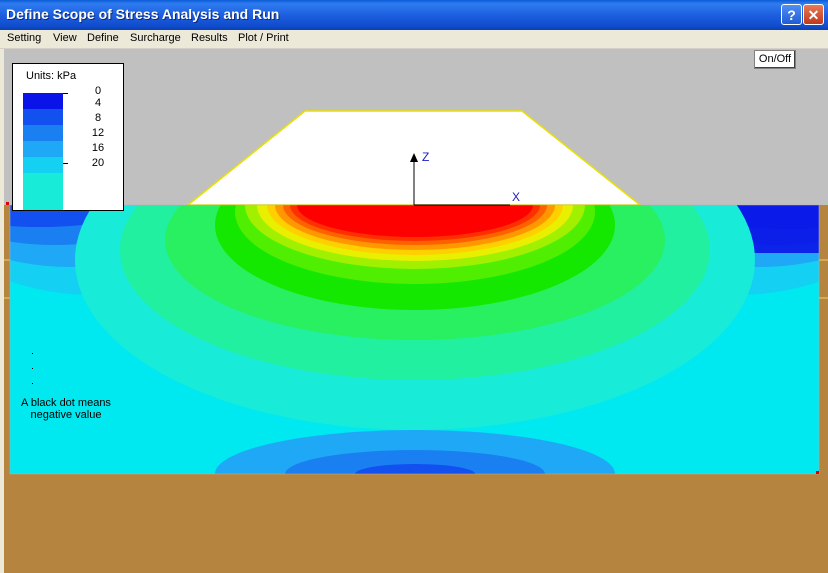 This screenshot has width=828, height=573. I want to click on legend-label-1: 4, so click(98, 103).